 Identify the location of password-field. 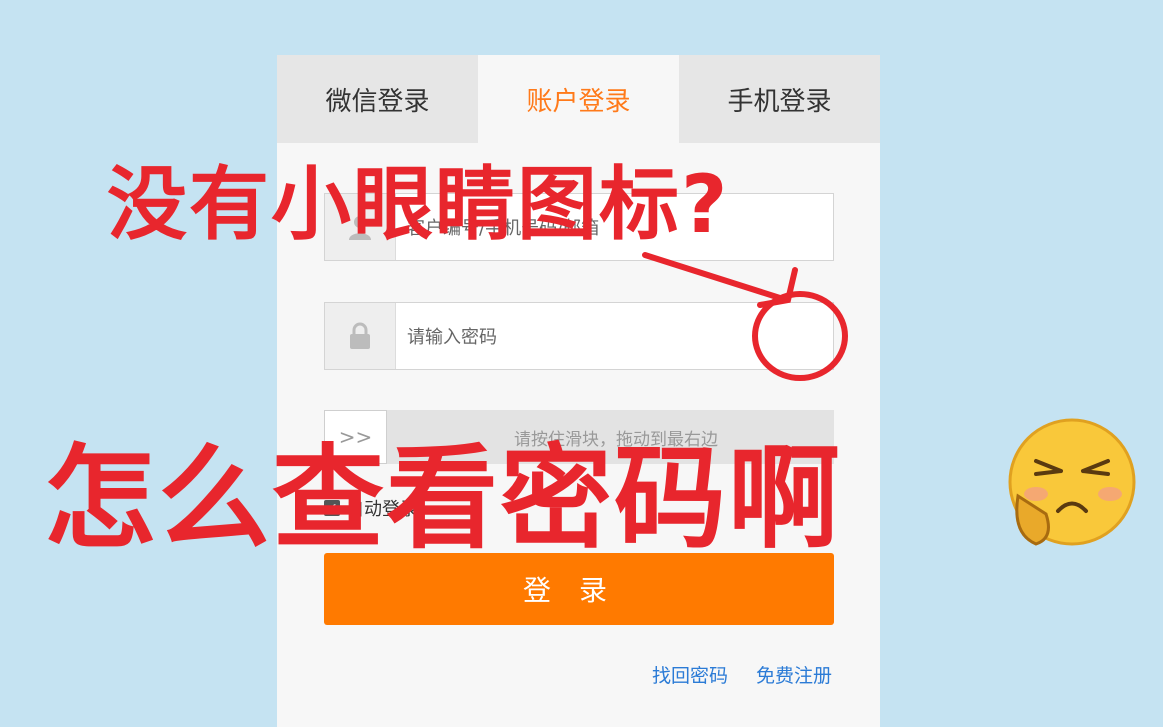
(579, 336).